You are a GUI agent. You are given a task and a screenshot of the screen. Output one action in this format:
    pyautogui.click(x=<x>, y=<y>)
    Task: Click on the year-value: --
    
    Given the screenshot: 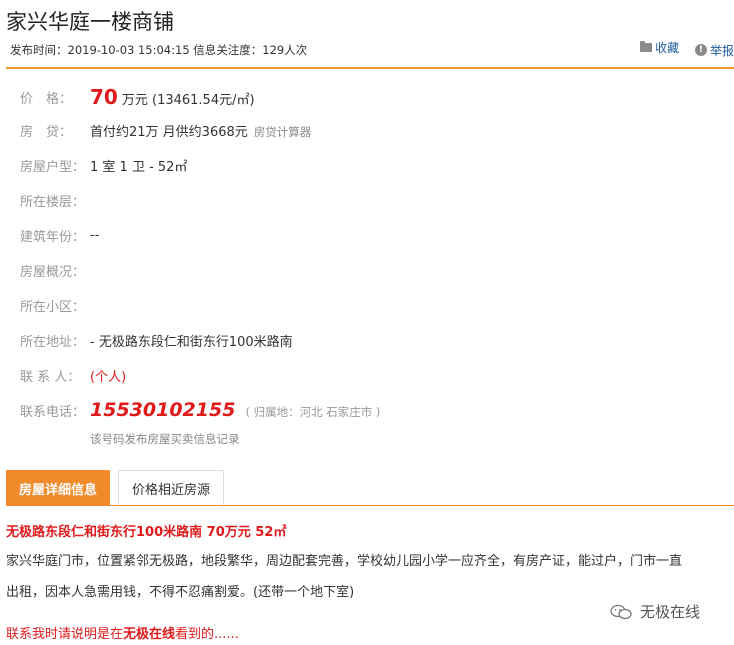 What is the action you would take?
    pyautogui.click(x=95, y=235)
    